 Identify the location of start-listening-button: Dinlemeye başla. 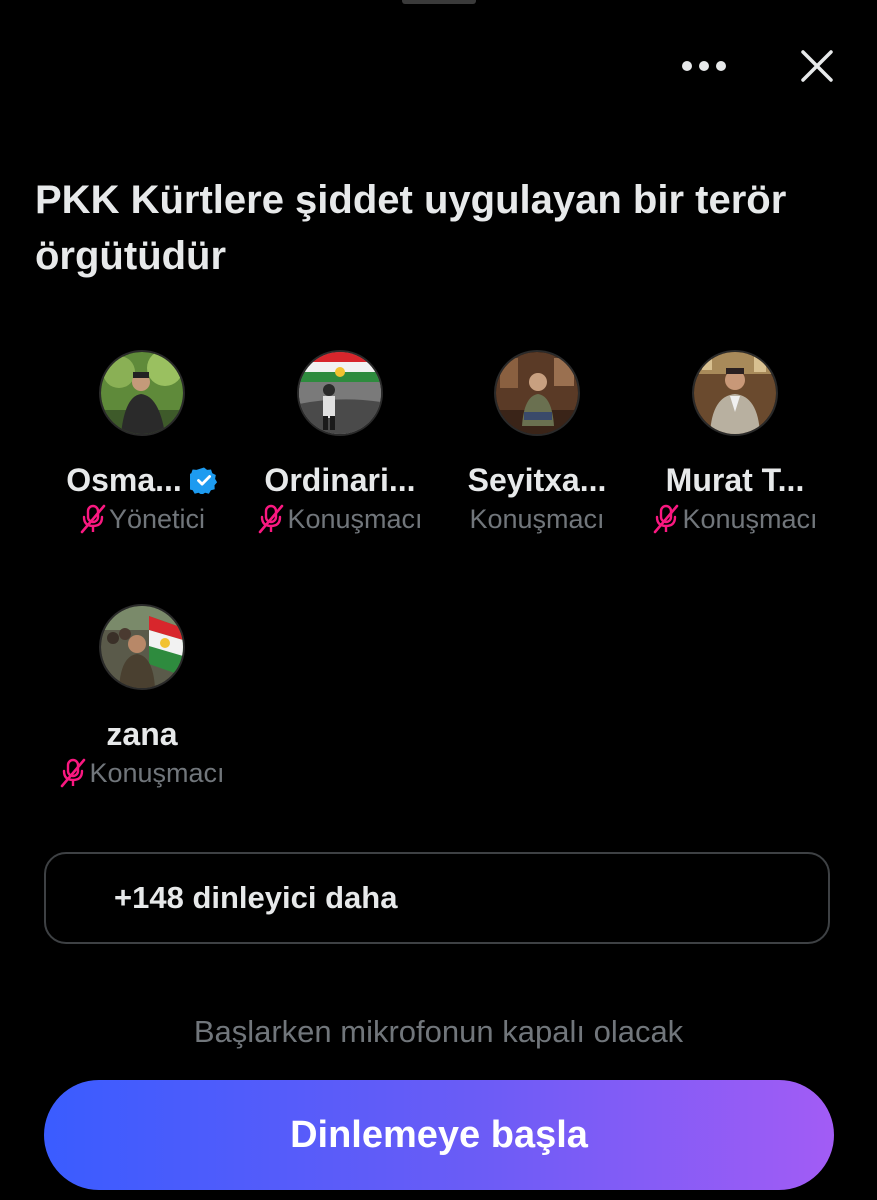
(439, 1135).